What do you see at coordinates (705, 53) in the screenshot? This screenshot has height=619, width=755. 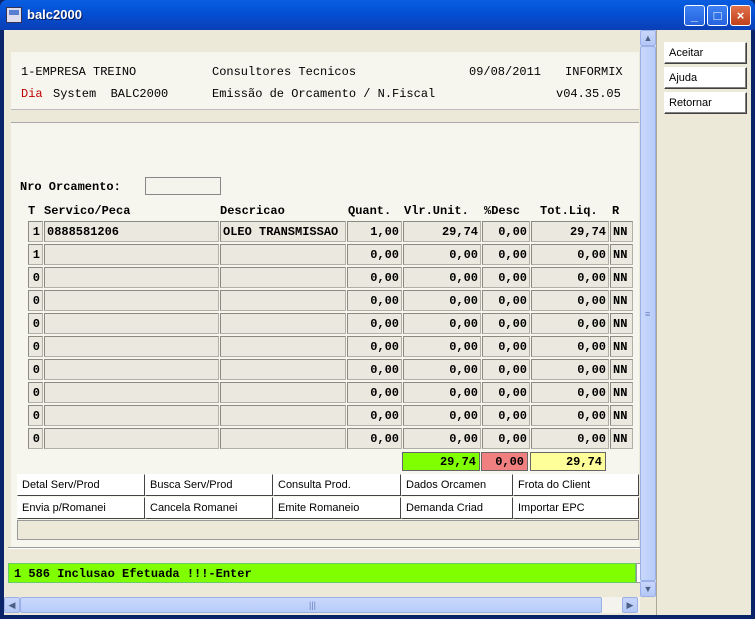 I see `aceitar-button: Aceitar` at bounding box center [705, 53].